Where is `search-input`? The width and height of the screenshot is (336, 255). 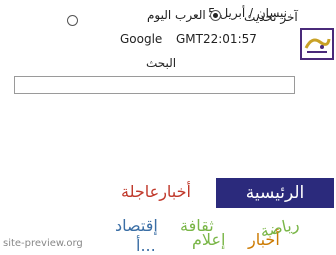 search-input is located at coordinates (154, 85).